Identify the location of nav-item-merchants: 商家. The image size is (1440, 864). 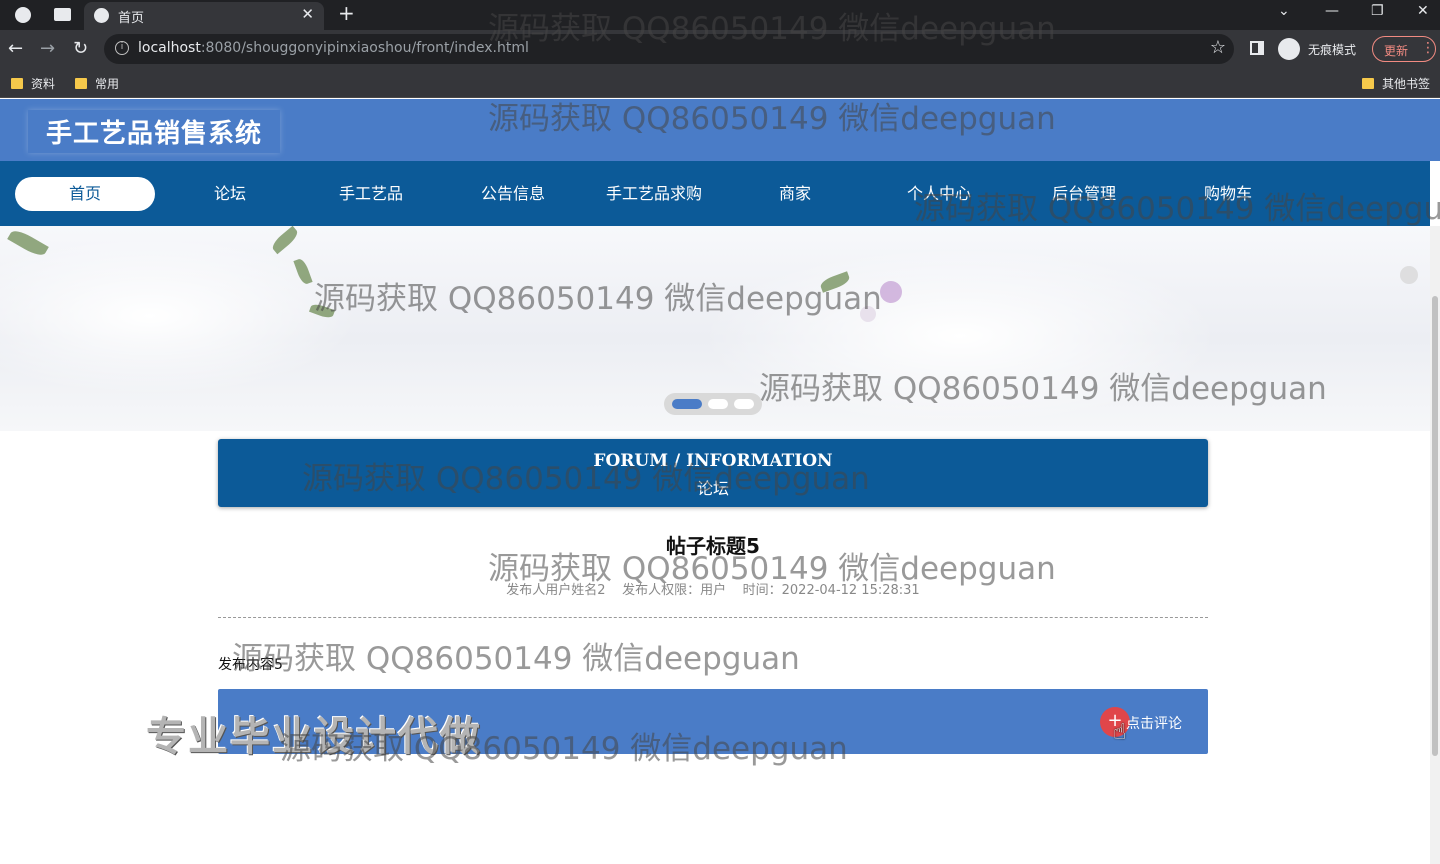
(795, 194).